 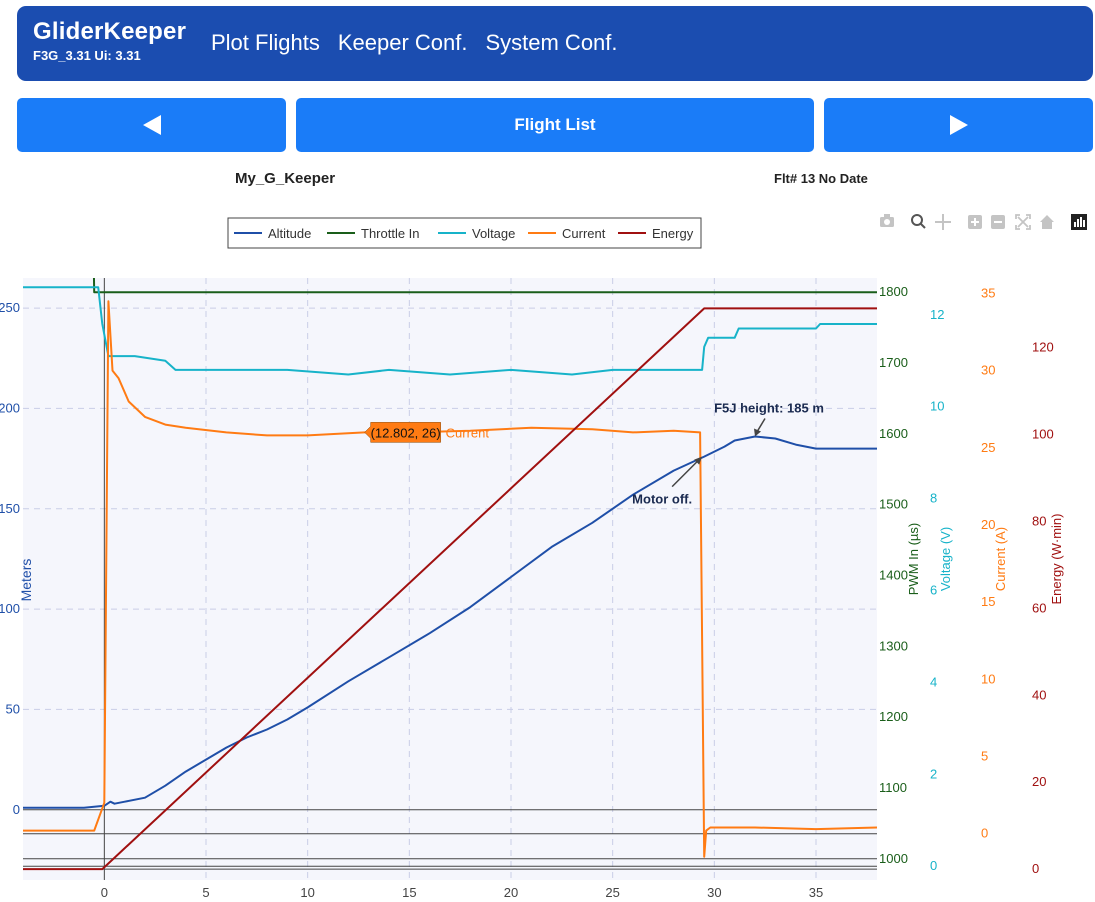 What do you see at coordinates (984, 833) in the screenshot?
I see `y4-tick-label: 0` at bounding box center [984, 833].